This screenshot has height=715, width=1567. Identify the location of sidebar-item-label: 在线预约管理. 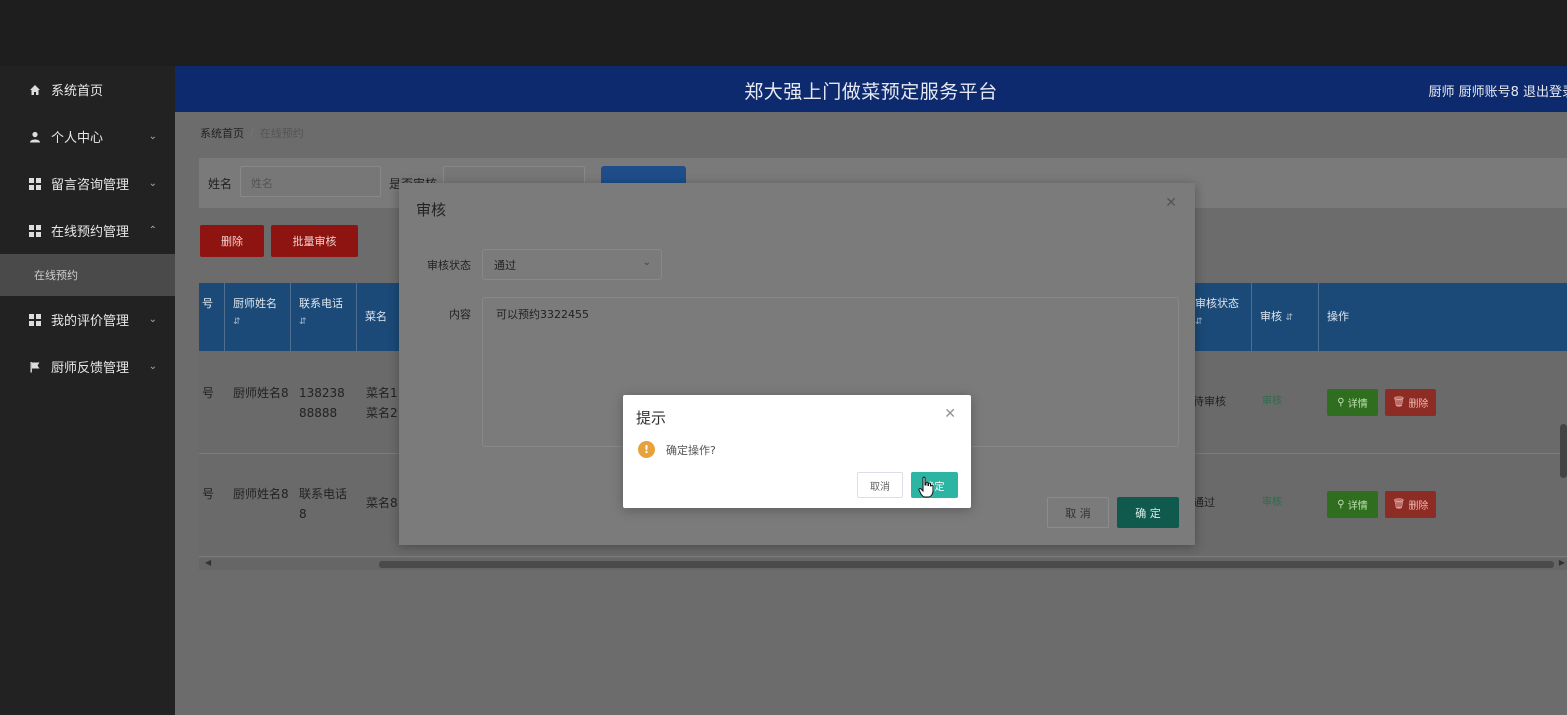
(90, 232).